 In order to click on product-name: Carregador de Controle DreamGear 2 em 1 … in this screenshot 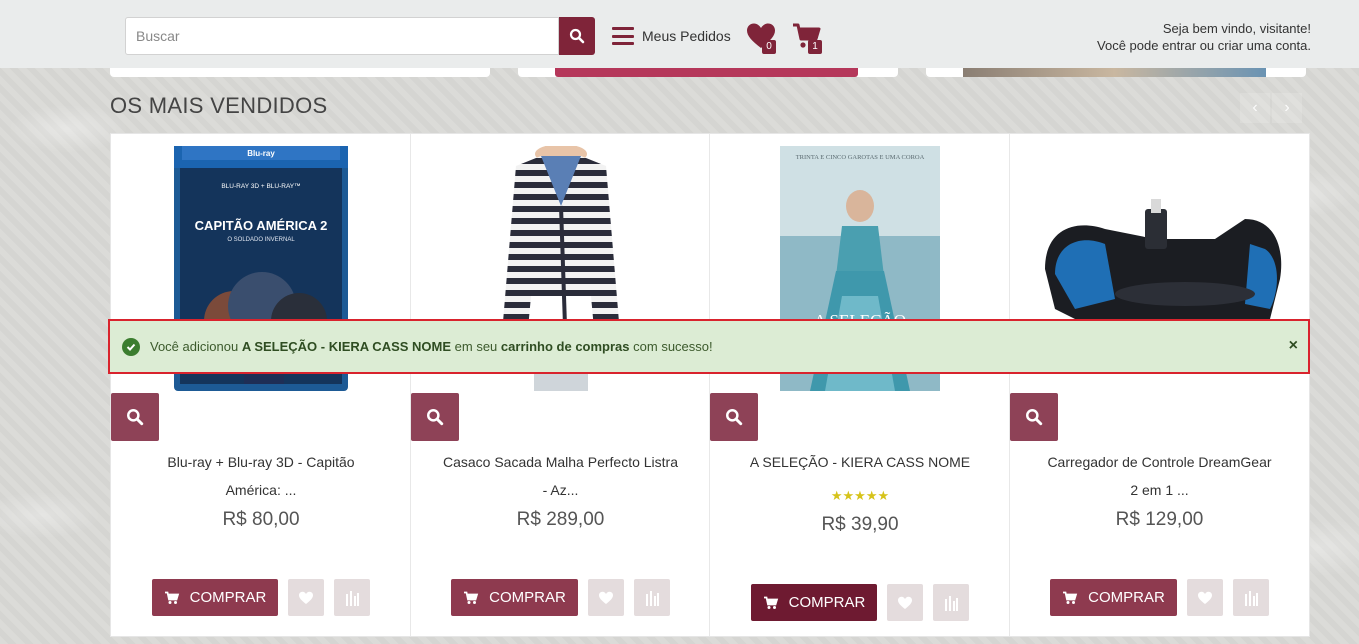, I will do `click(1160, 476)`.